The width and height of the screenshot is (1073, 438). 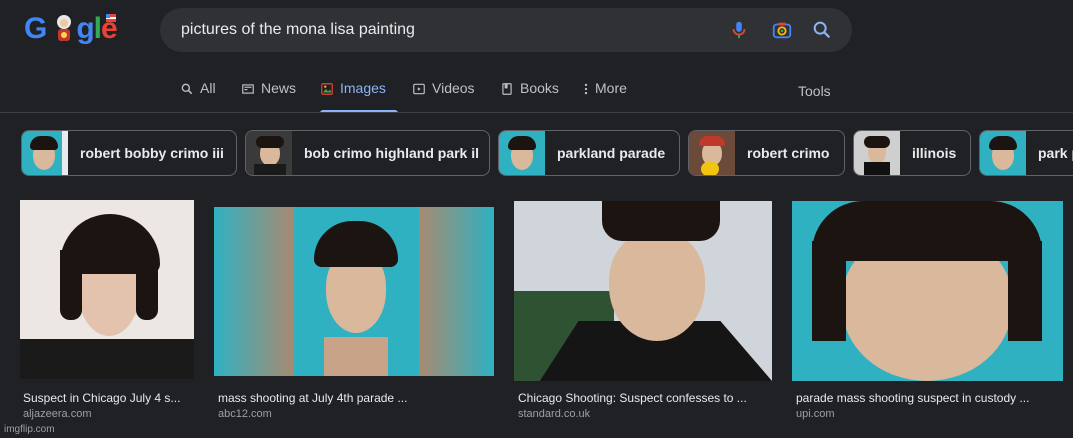 I want to click on chip-label: robert bobby crimo iii, so click(x=152, y=153).